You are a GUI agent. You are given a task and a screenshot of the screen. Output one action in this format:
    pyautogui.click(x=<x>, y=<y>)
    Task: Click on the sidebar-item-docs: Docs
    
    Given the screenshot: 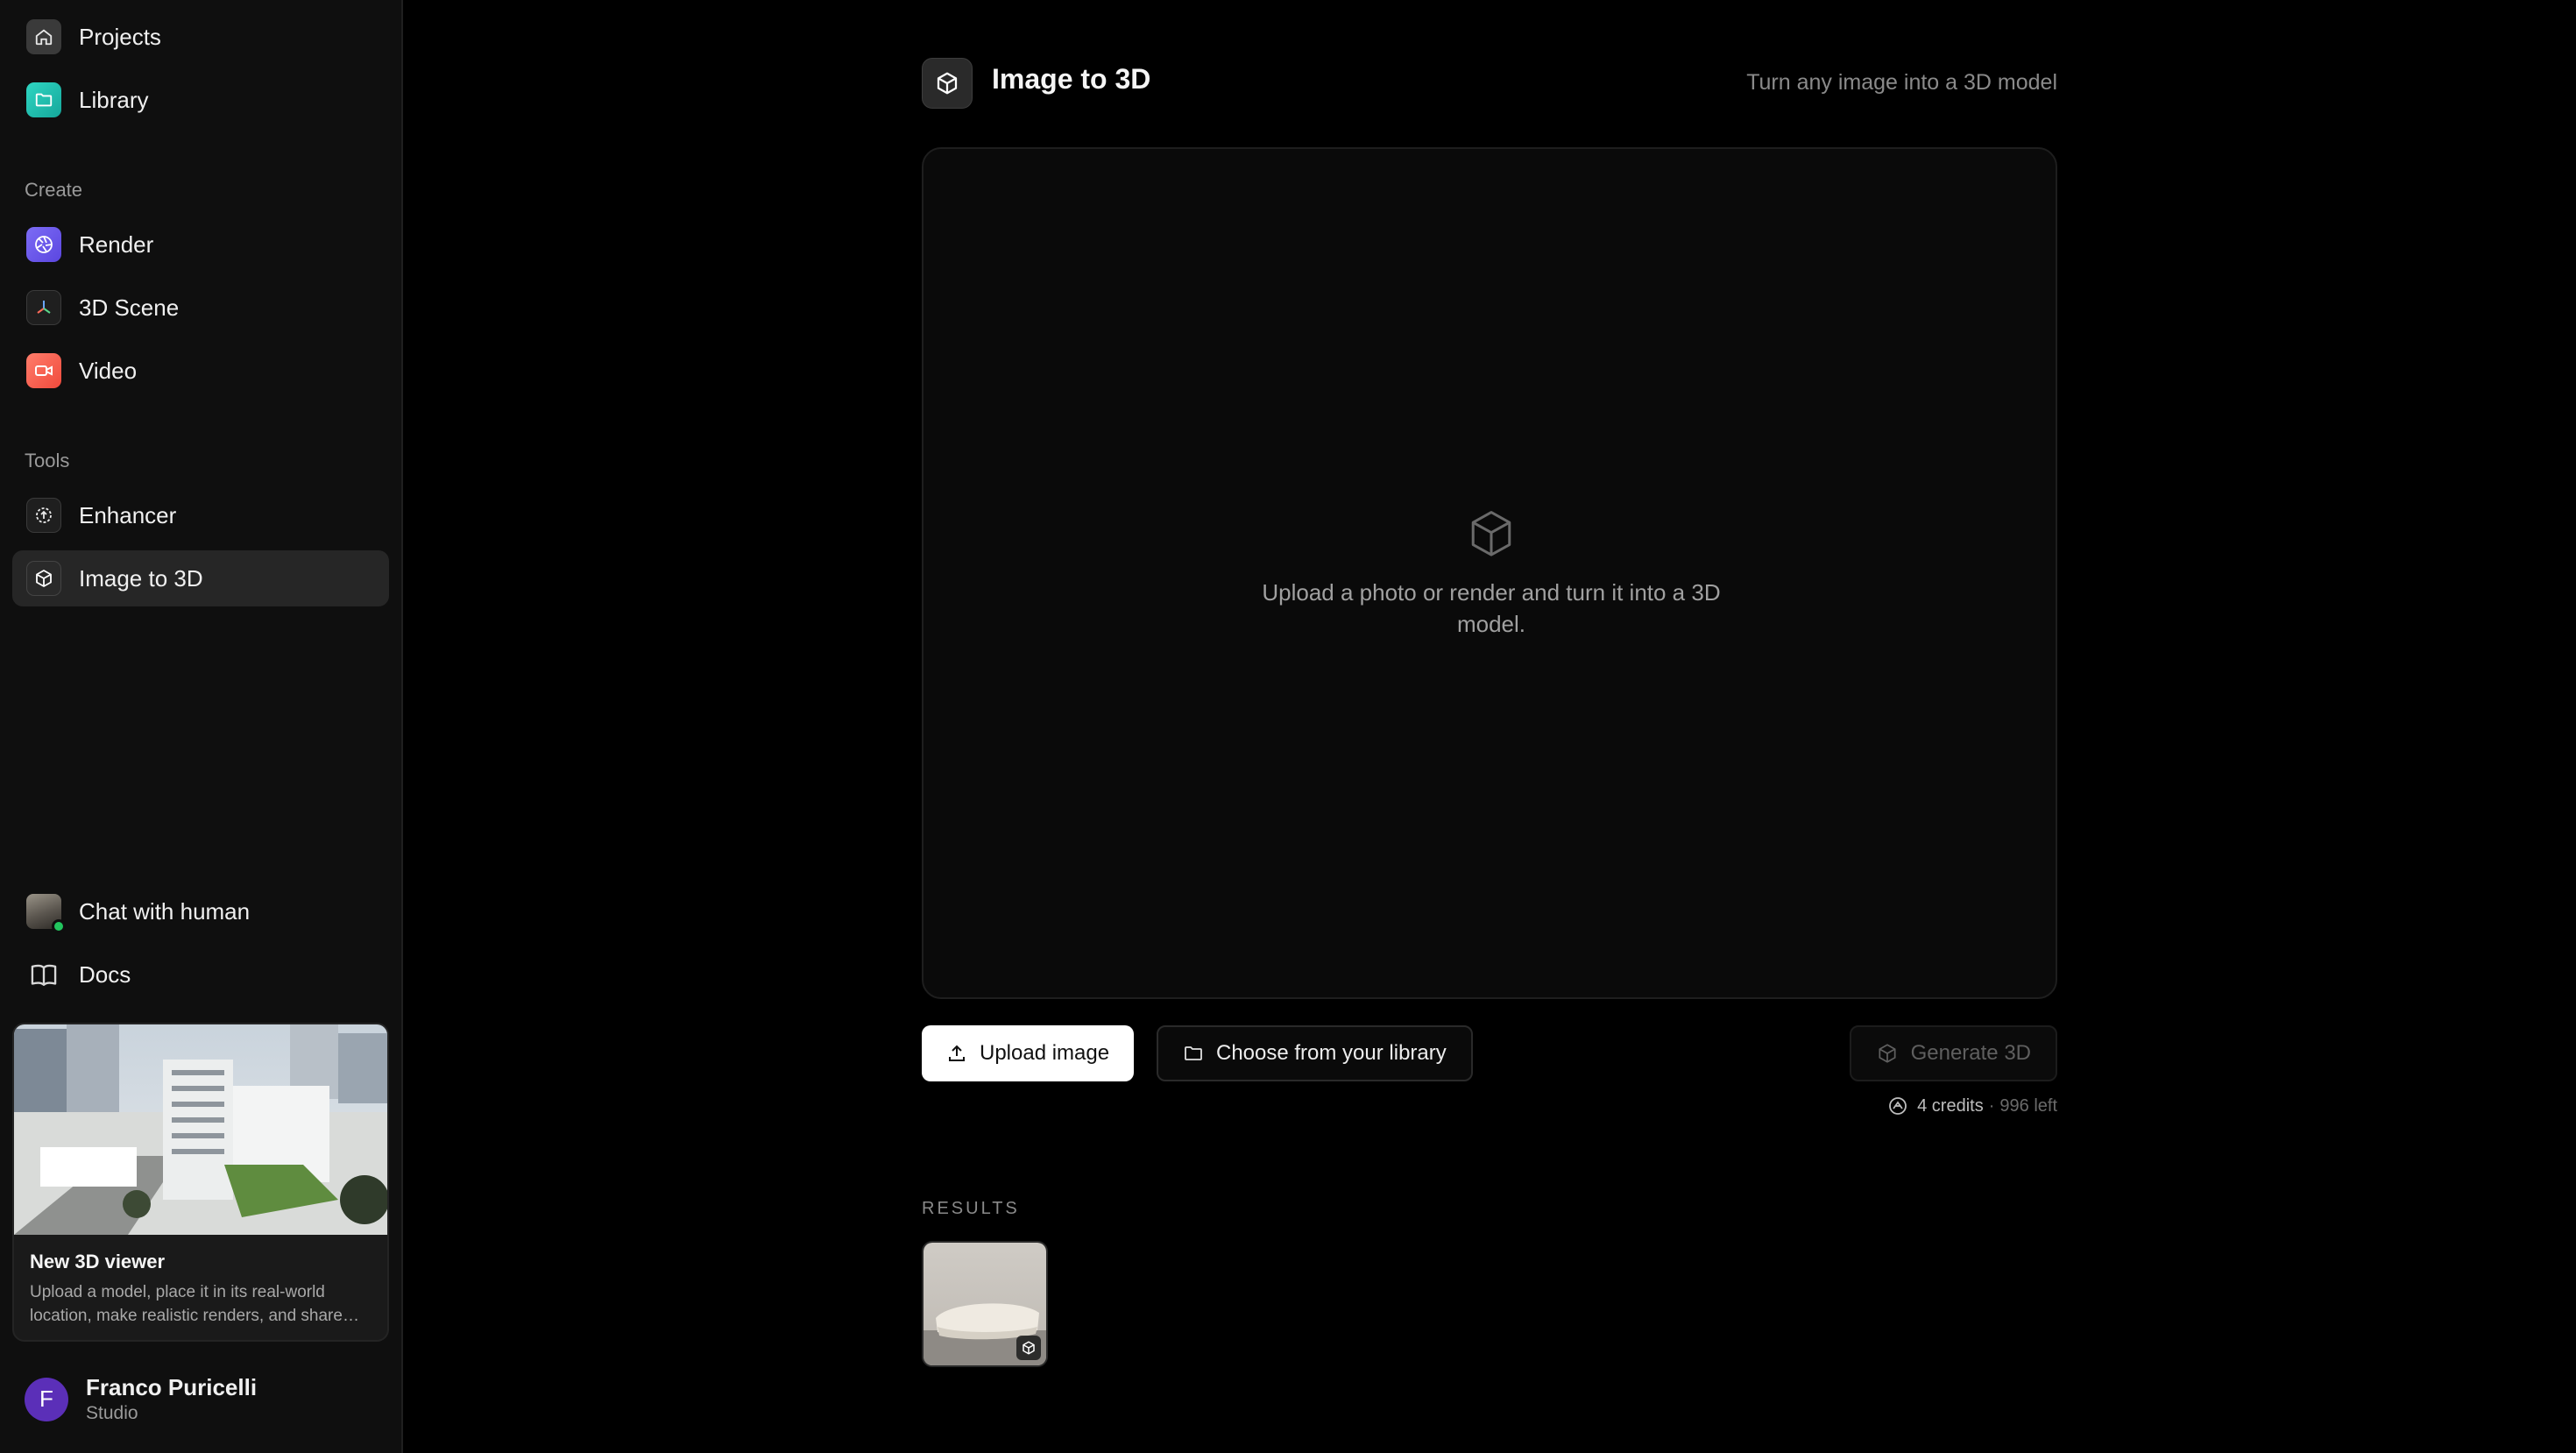 What is the action you would take?
    pyautogui.click(x=200, y=974)
    